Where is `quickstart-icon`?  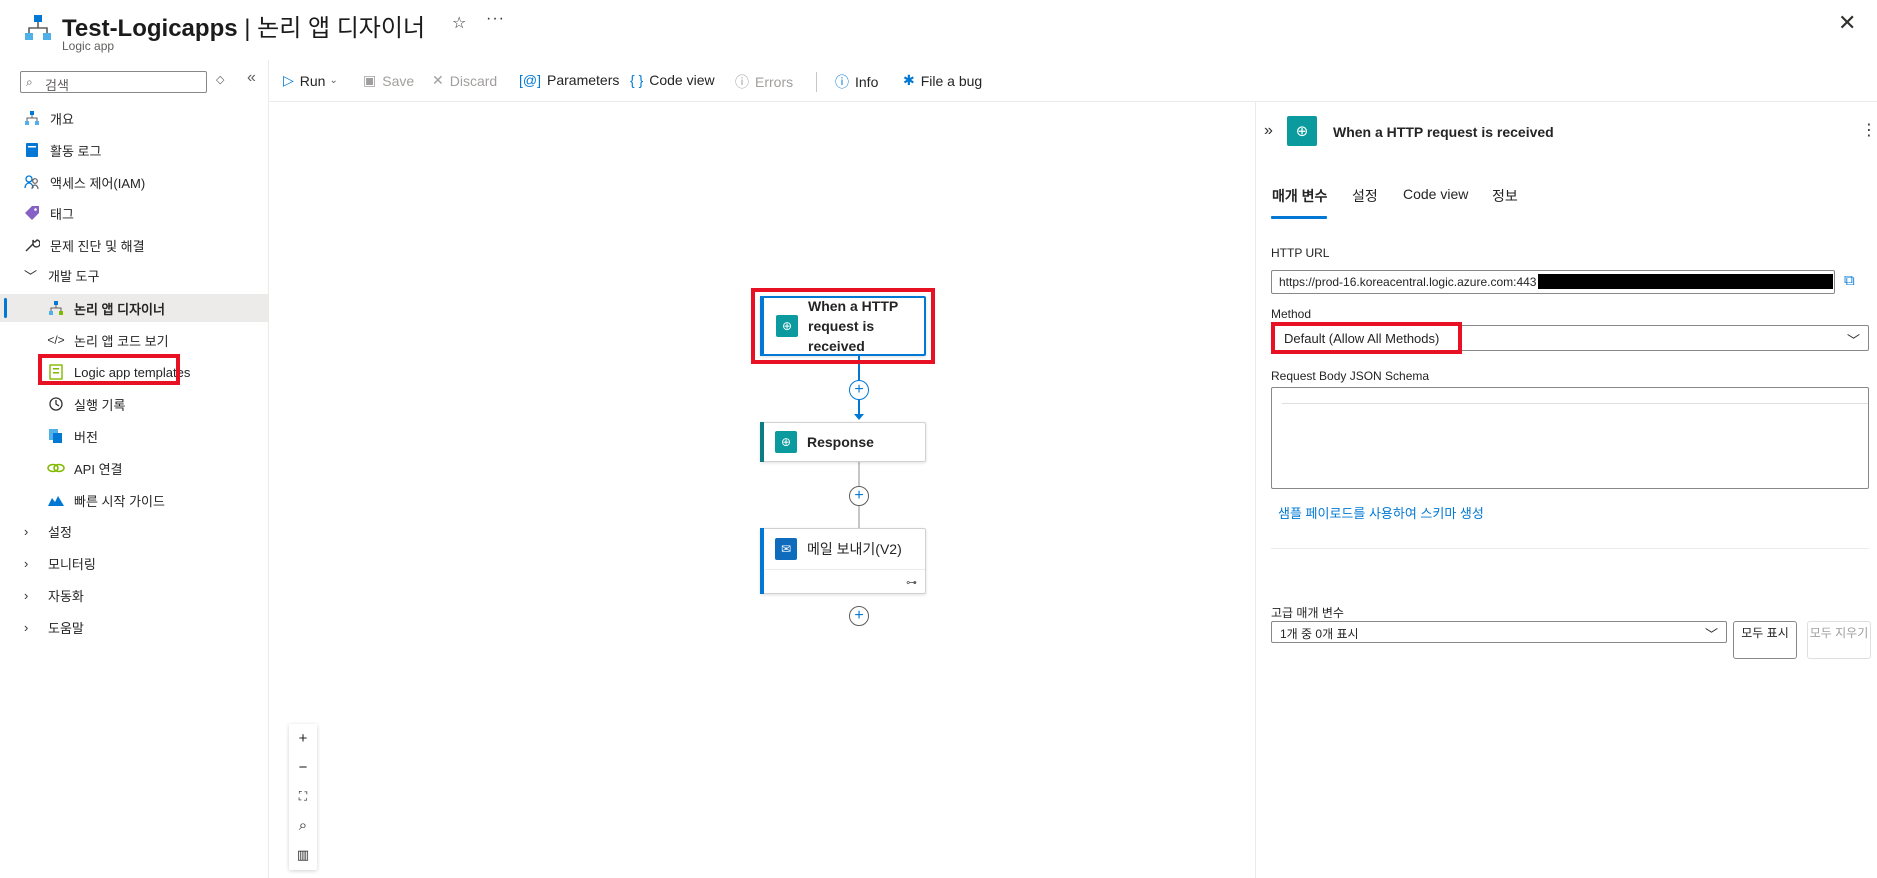
quickstart-icon is located at coordinates (56, 500).